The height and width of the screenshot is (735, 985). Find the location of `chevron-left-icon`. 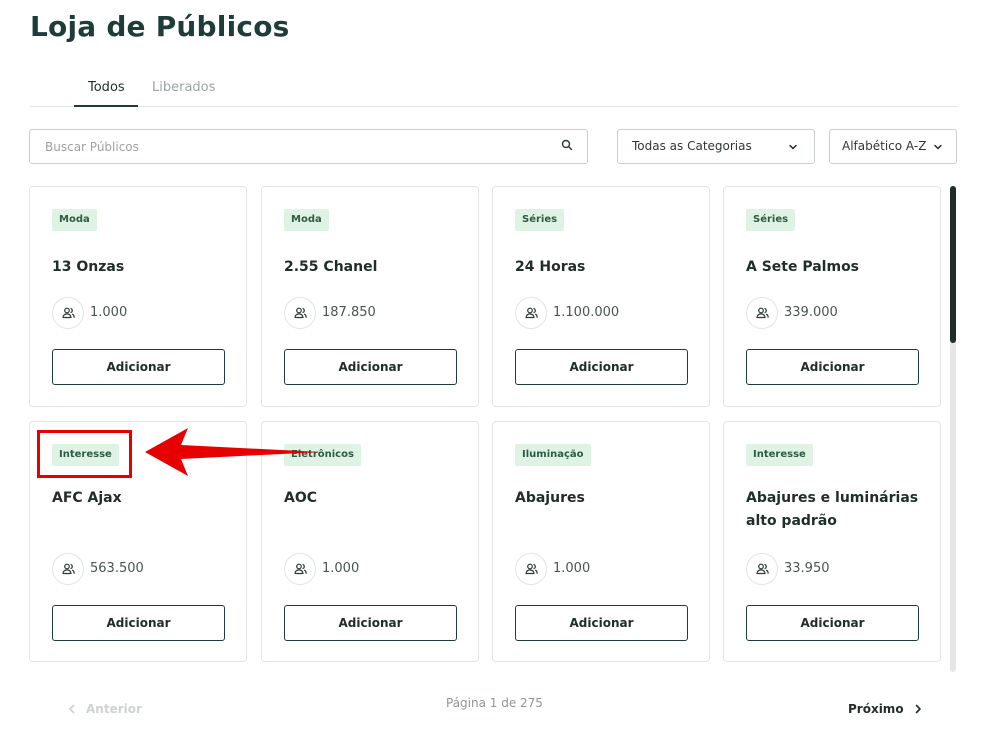

chevron-left-icon is located at coordinates (72, 709).